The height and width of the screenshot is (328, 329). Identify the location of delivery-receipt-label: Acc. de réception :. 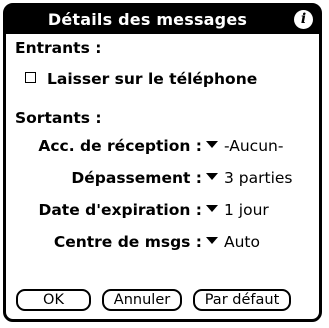
(120, 146).